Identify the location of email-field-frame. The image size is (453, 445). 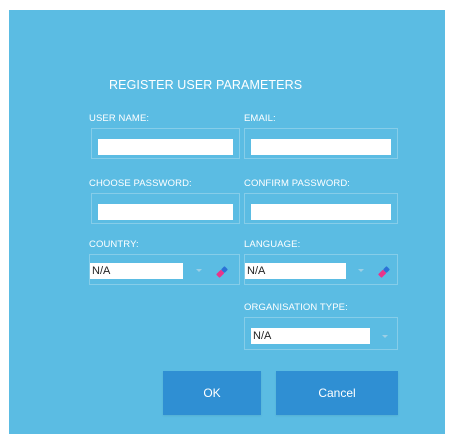
(321, 143).